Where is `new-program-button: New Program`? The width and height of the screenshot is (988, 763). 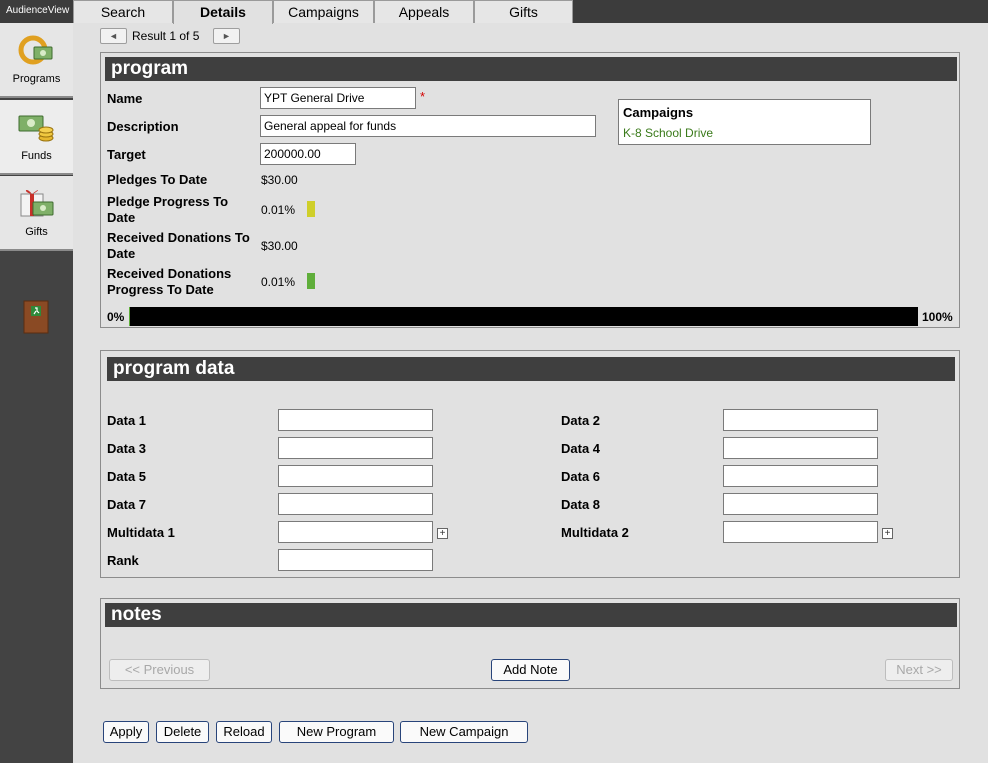 new-program-button: New Program is located at coordinates (336, 732).